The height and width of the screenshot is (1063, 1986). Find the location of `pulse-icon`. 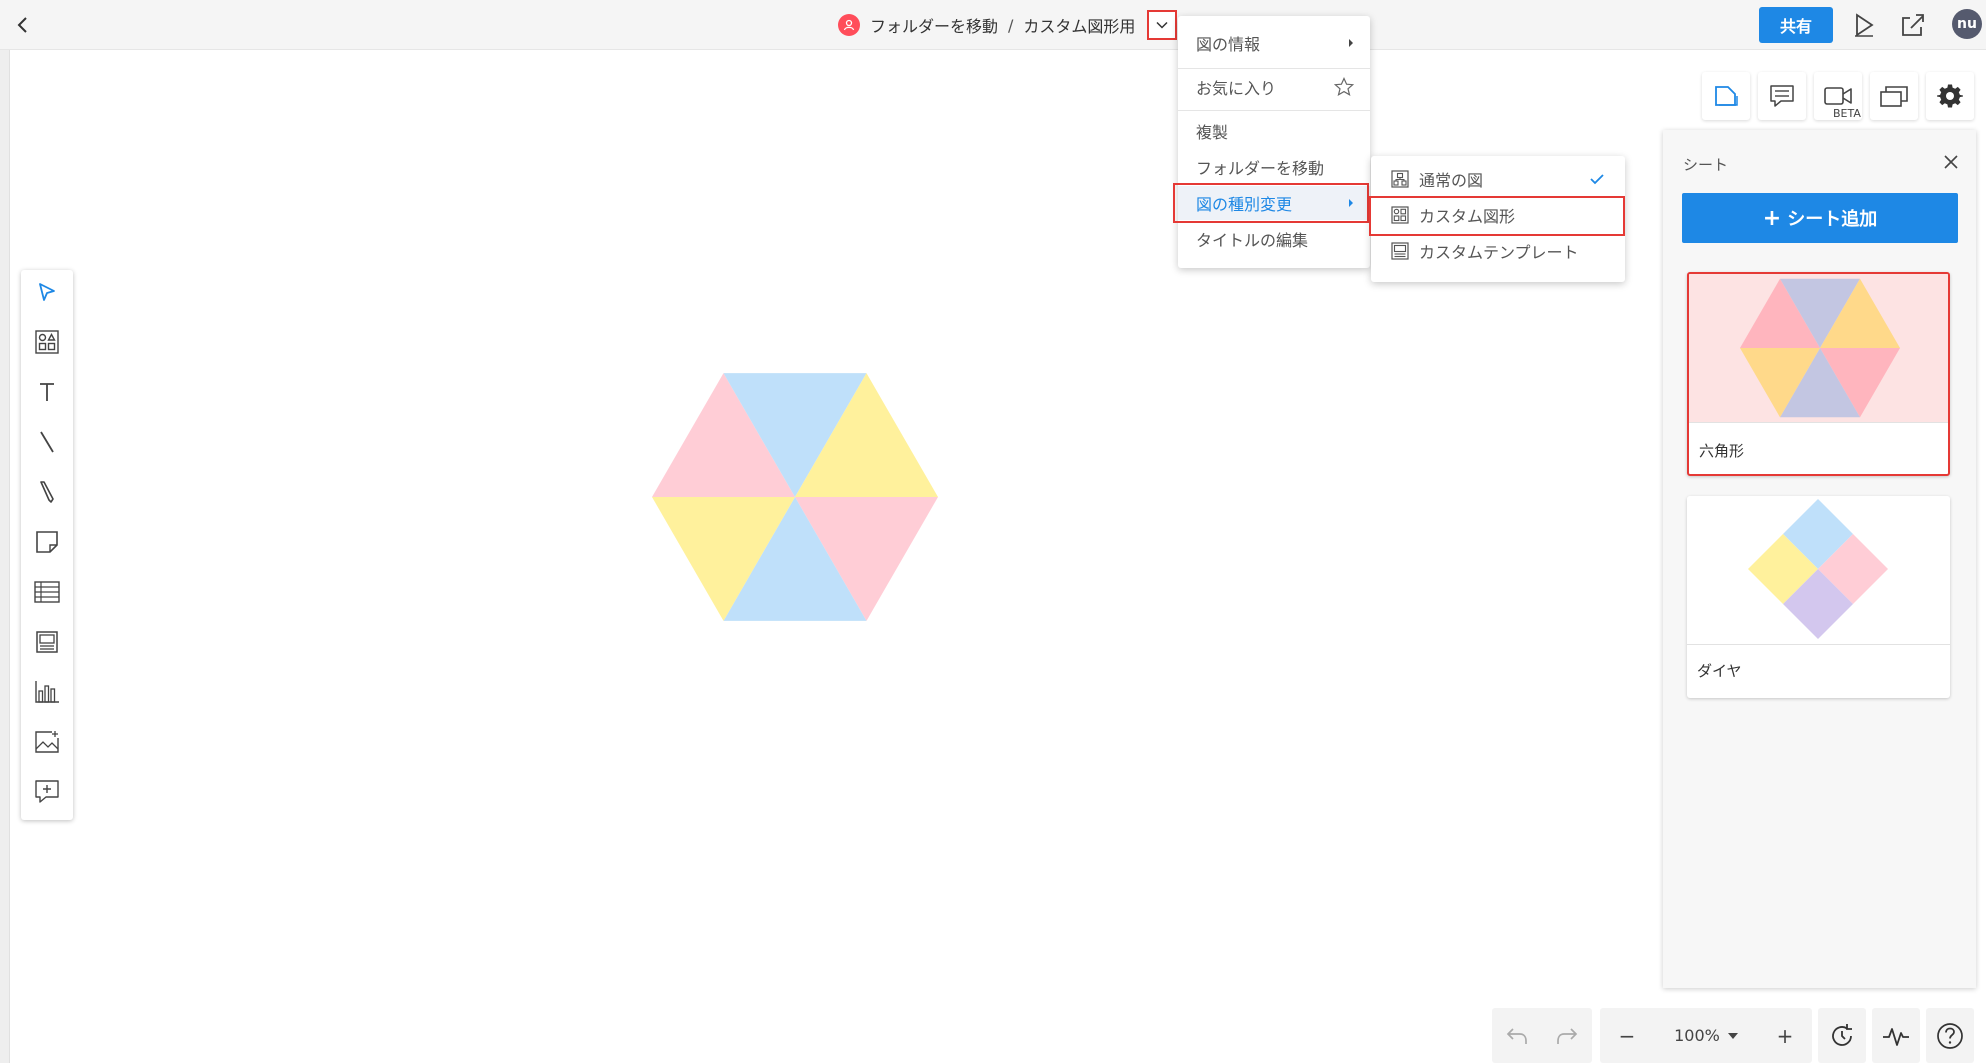

pulse-icon is located at coordinates (1896, 1036).